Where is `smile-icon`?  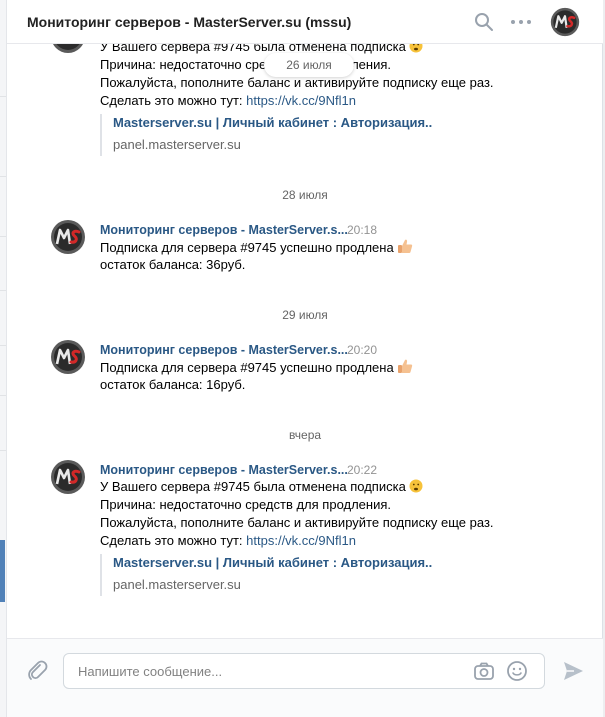 smile-icon is located at coordinates (517, 671).